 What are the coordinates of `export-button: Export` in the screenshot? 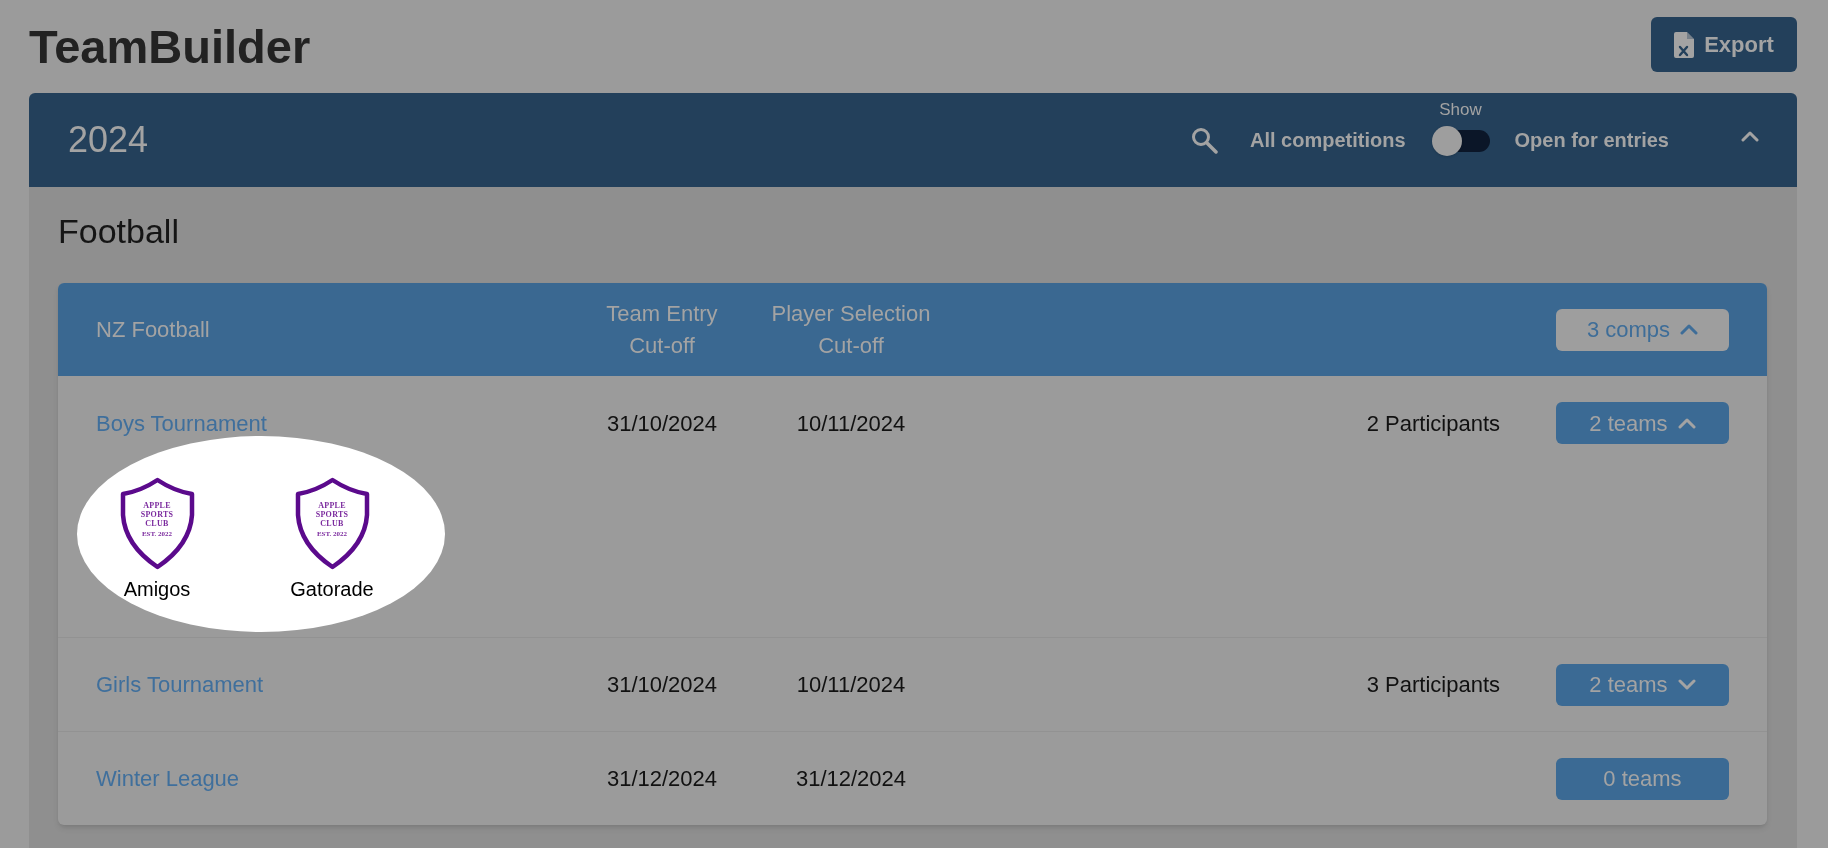 It's located at (1724, 44).